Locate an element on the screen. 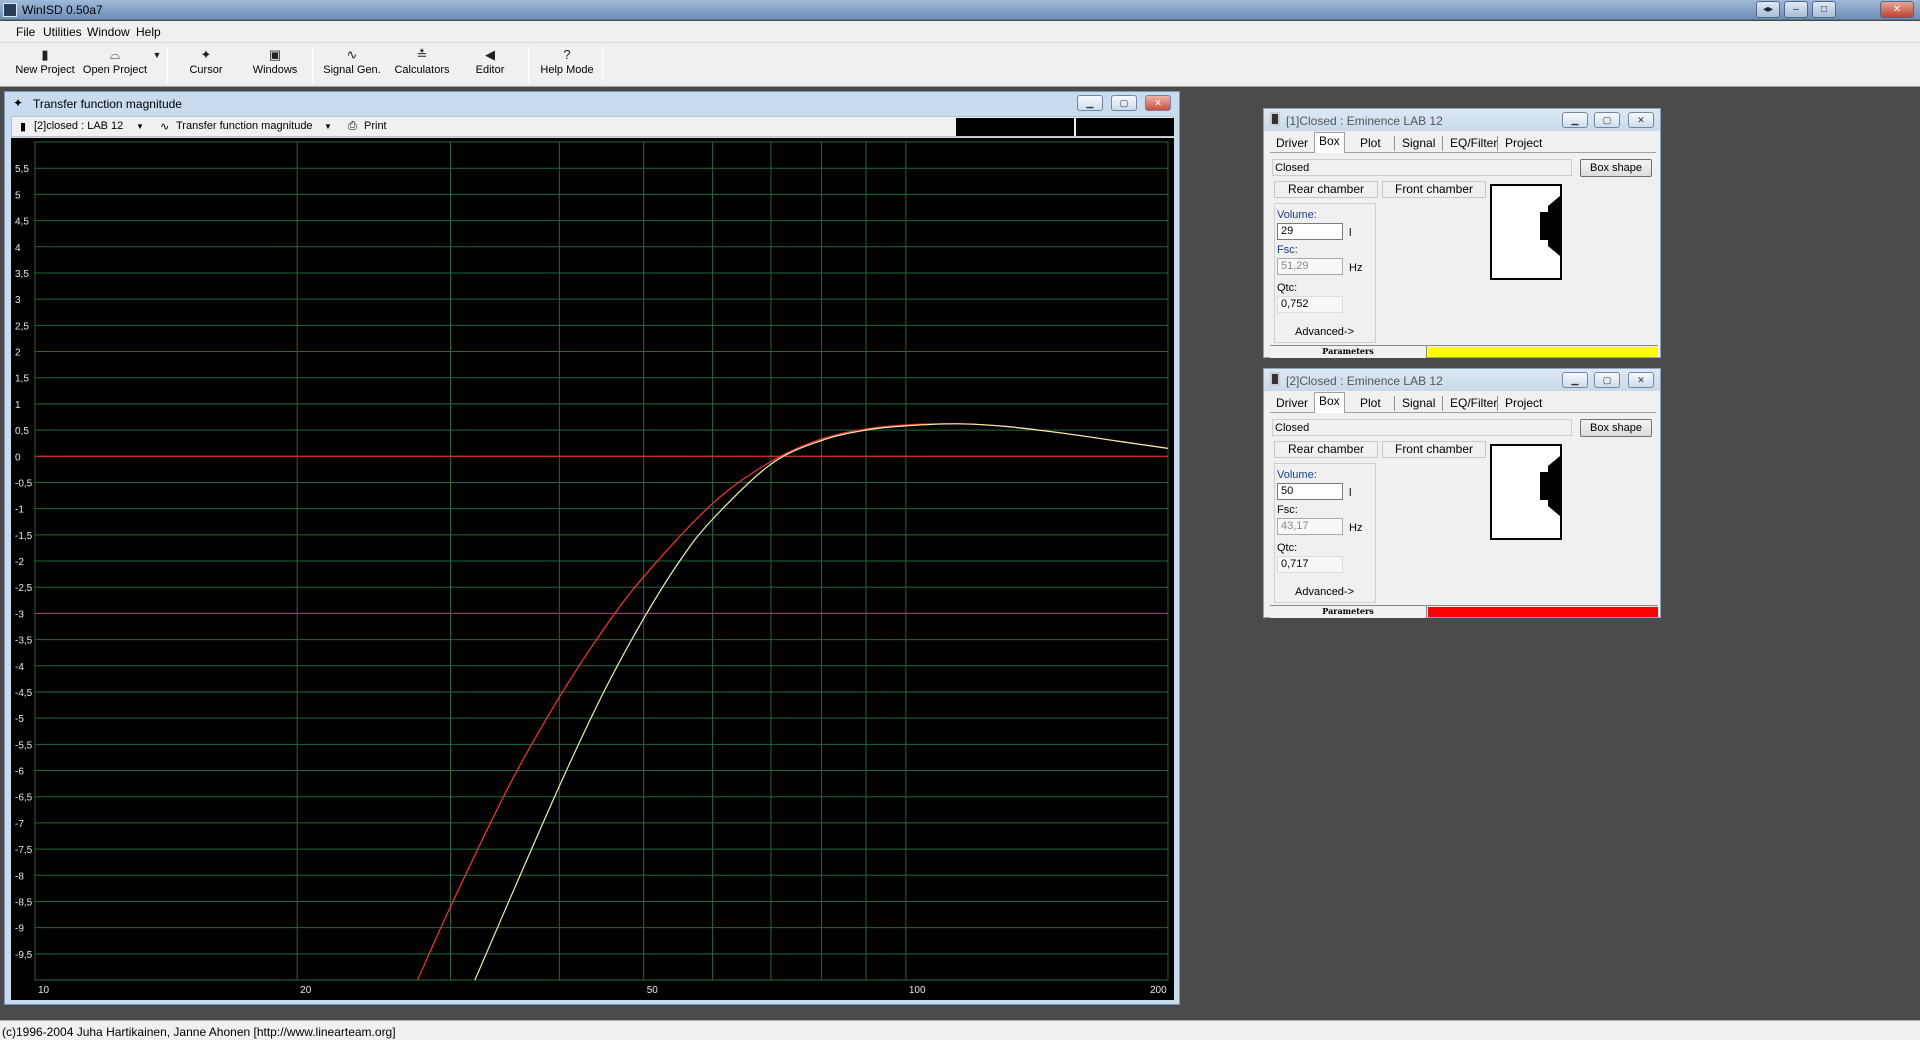 This screenshot has height=1040, width=1920. cursor-label: Cursor is located at coordinates (206, 70).